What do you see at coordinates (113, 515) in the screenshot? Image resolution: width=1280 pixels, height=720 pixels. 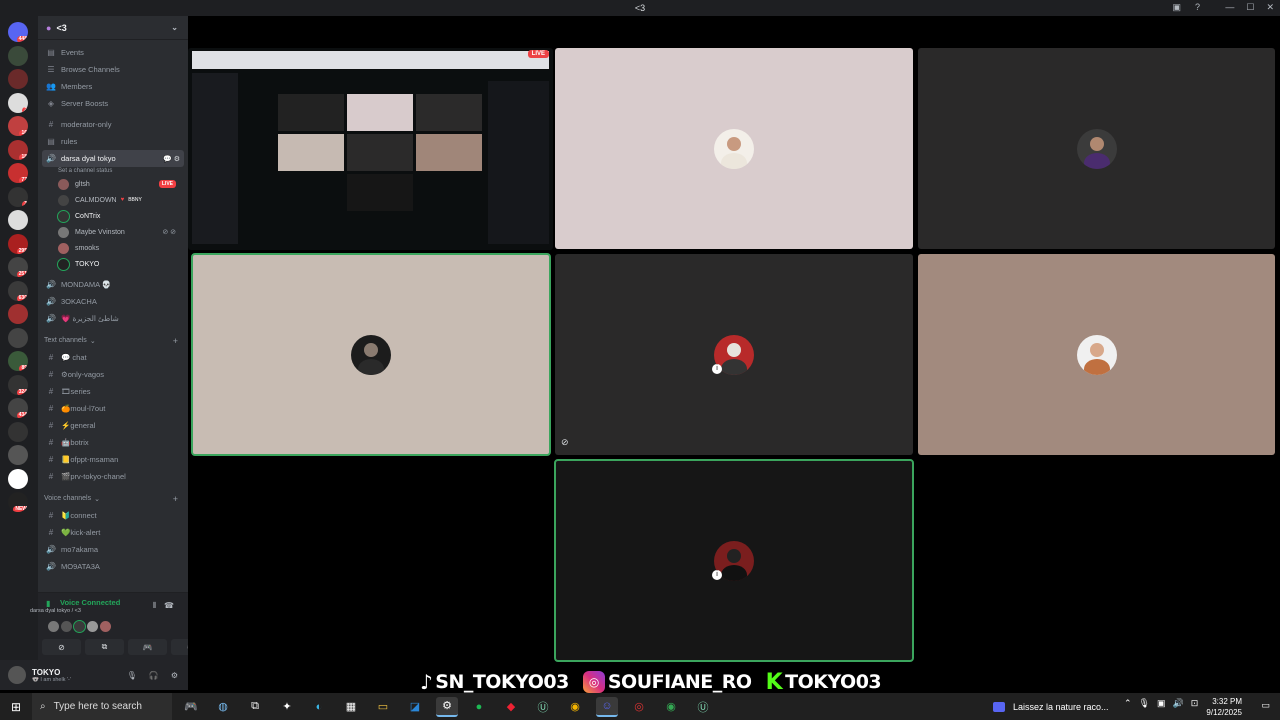 I see `voice-channel: # 🔰connect` at bounding box center [113, 515].